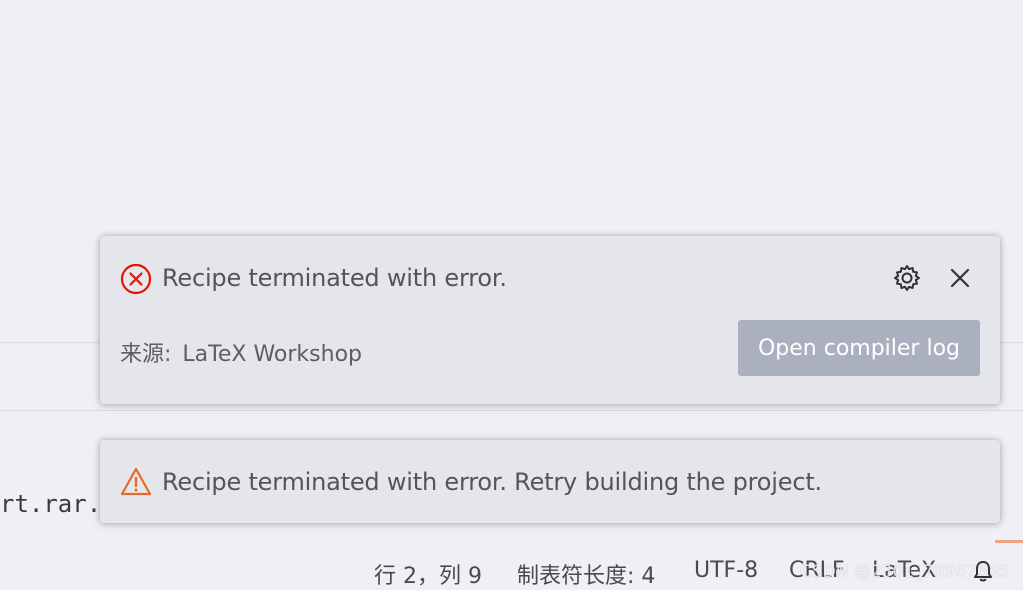 The height and width of the screenshot is (590, 1023). What do you see at coordinates (859, 348) in the screenshot?
I see `open-compiler-log-button: Open compiler log` at bounding box center [859, 348].